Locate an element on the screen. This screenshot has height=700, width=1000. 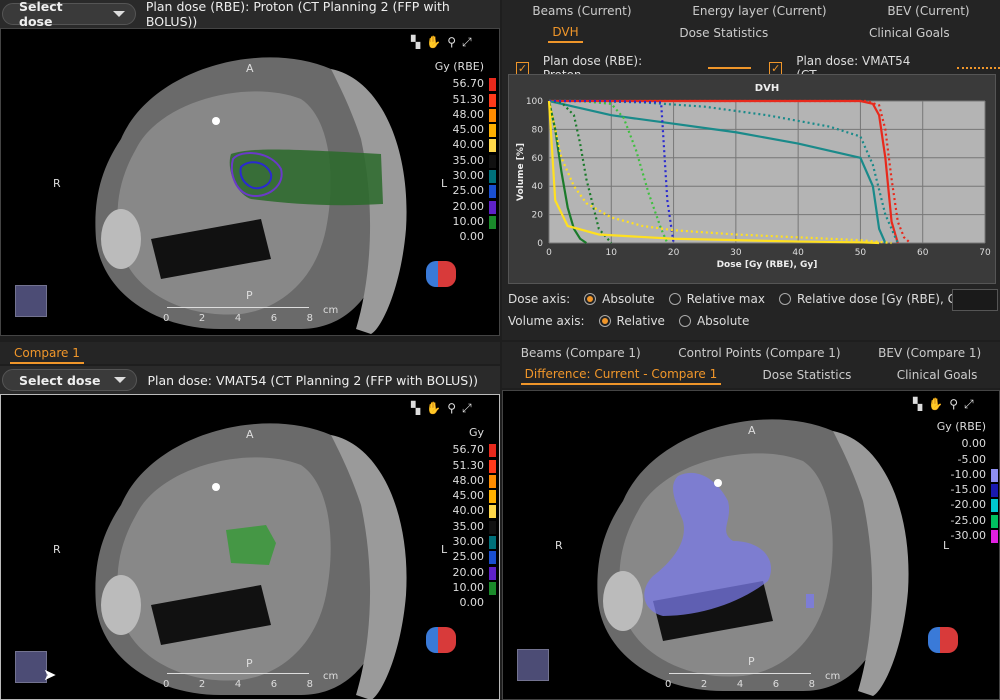
tab-beams-current: Beams (Current) is located at coordinates (581, 11).